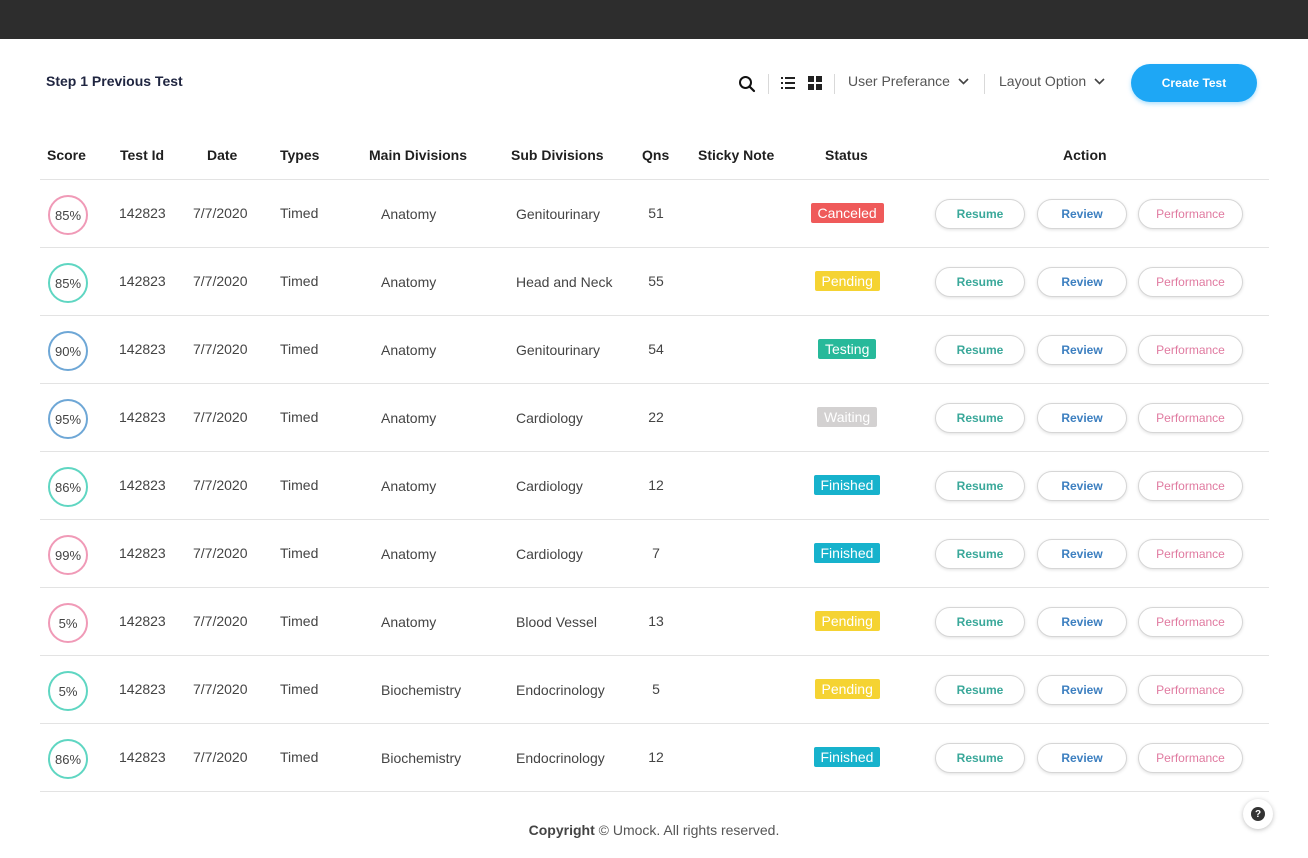  What do you see at coordinates (1052, 81) in the screenshot?
I see `layout-option-dropdown: Layout Option` at bounding box center [1052, 81].